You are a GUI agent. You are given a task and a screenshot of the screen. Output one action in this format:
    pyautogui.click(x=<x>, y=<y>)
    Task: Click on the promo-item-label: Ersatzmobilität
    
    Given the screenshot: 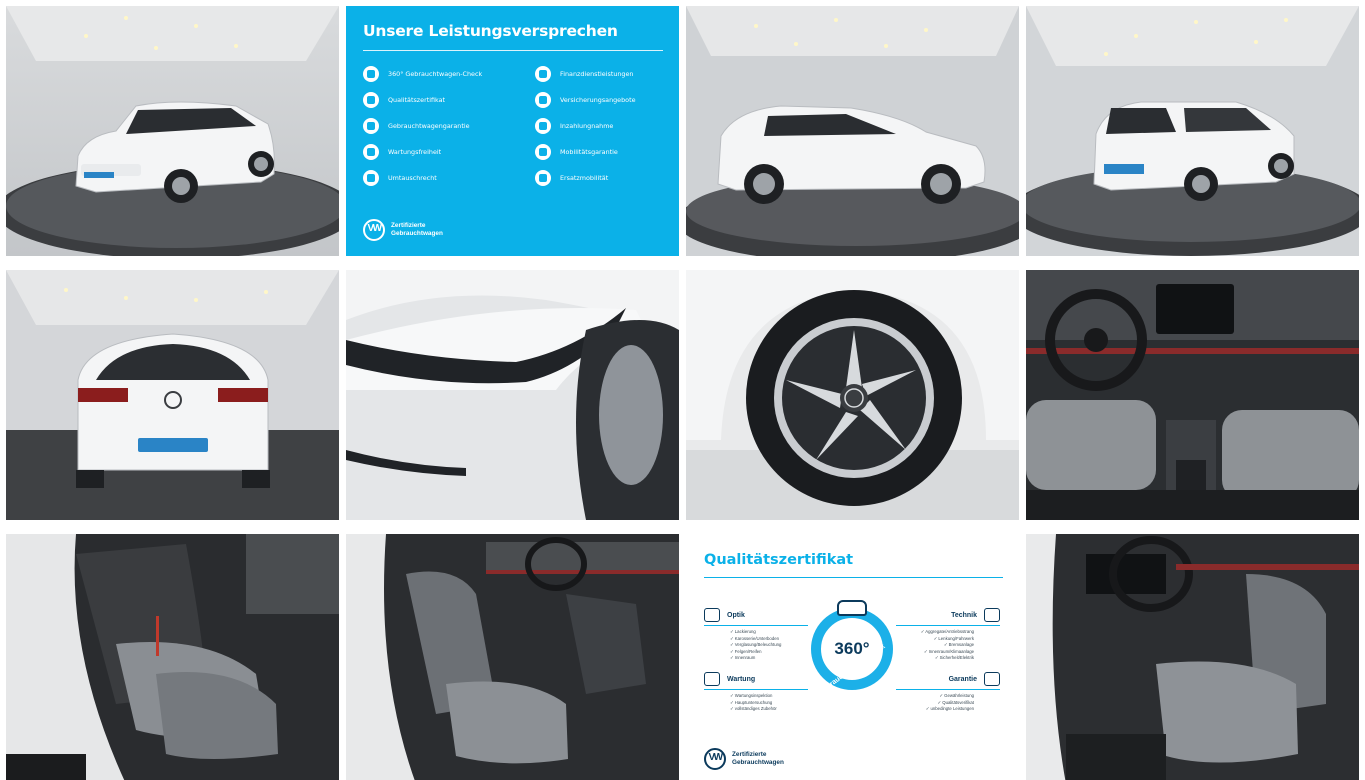 What is the action you would take?
    pyautogui.click(x=584, y=177)
    